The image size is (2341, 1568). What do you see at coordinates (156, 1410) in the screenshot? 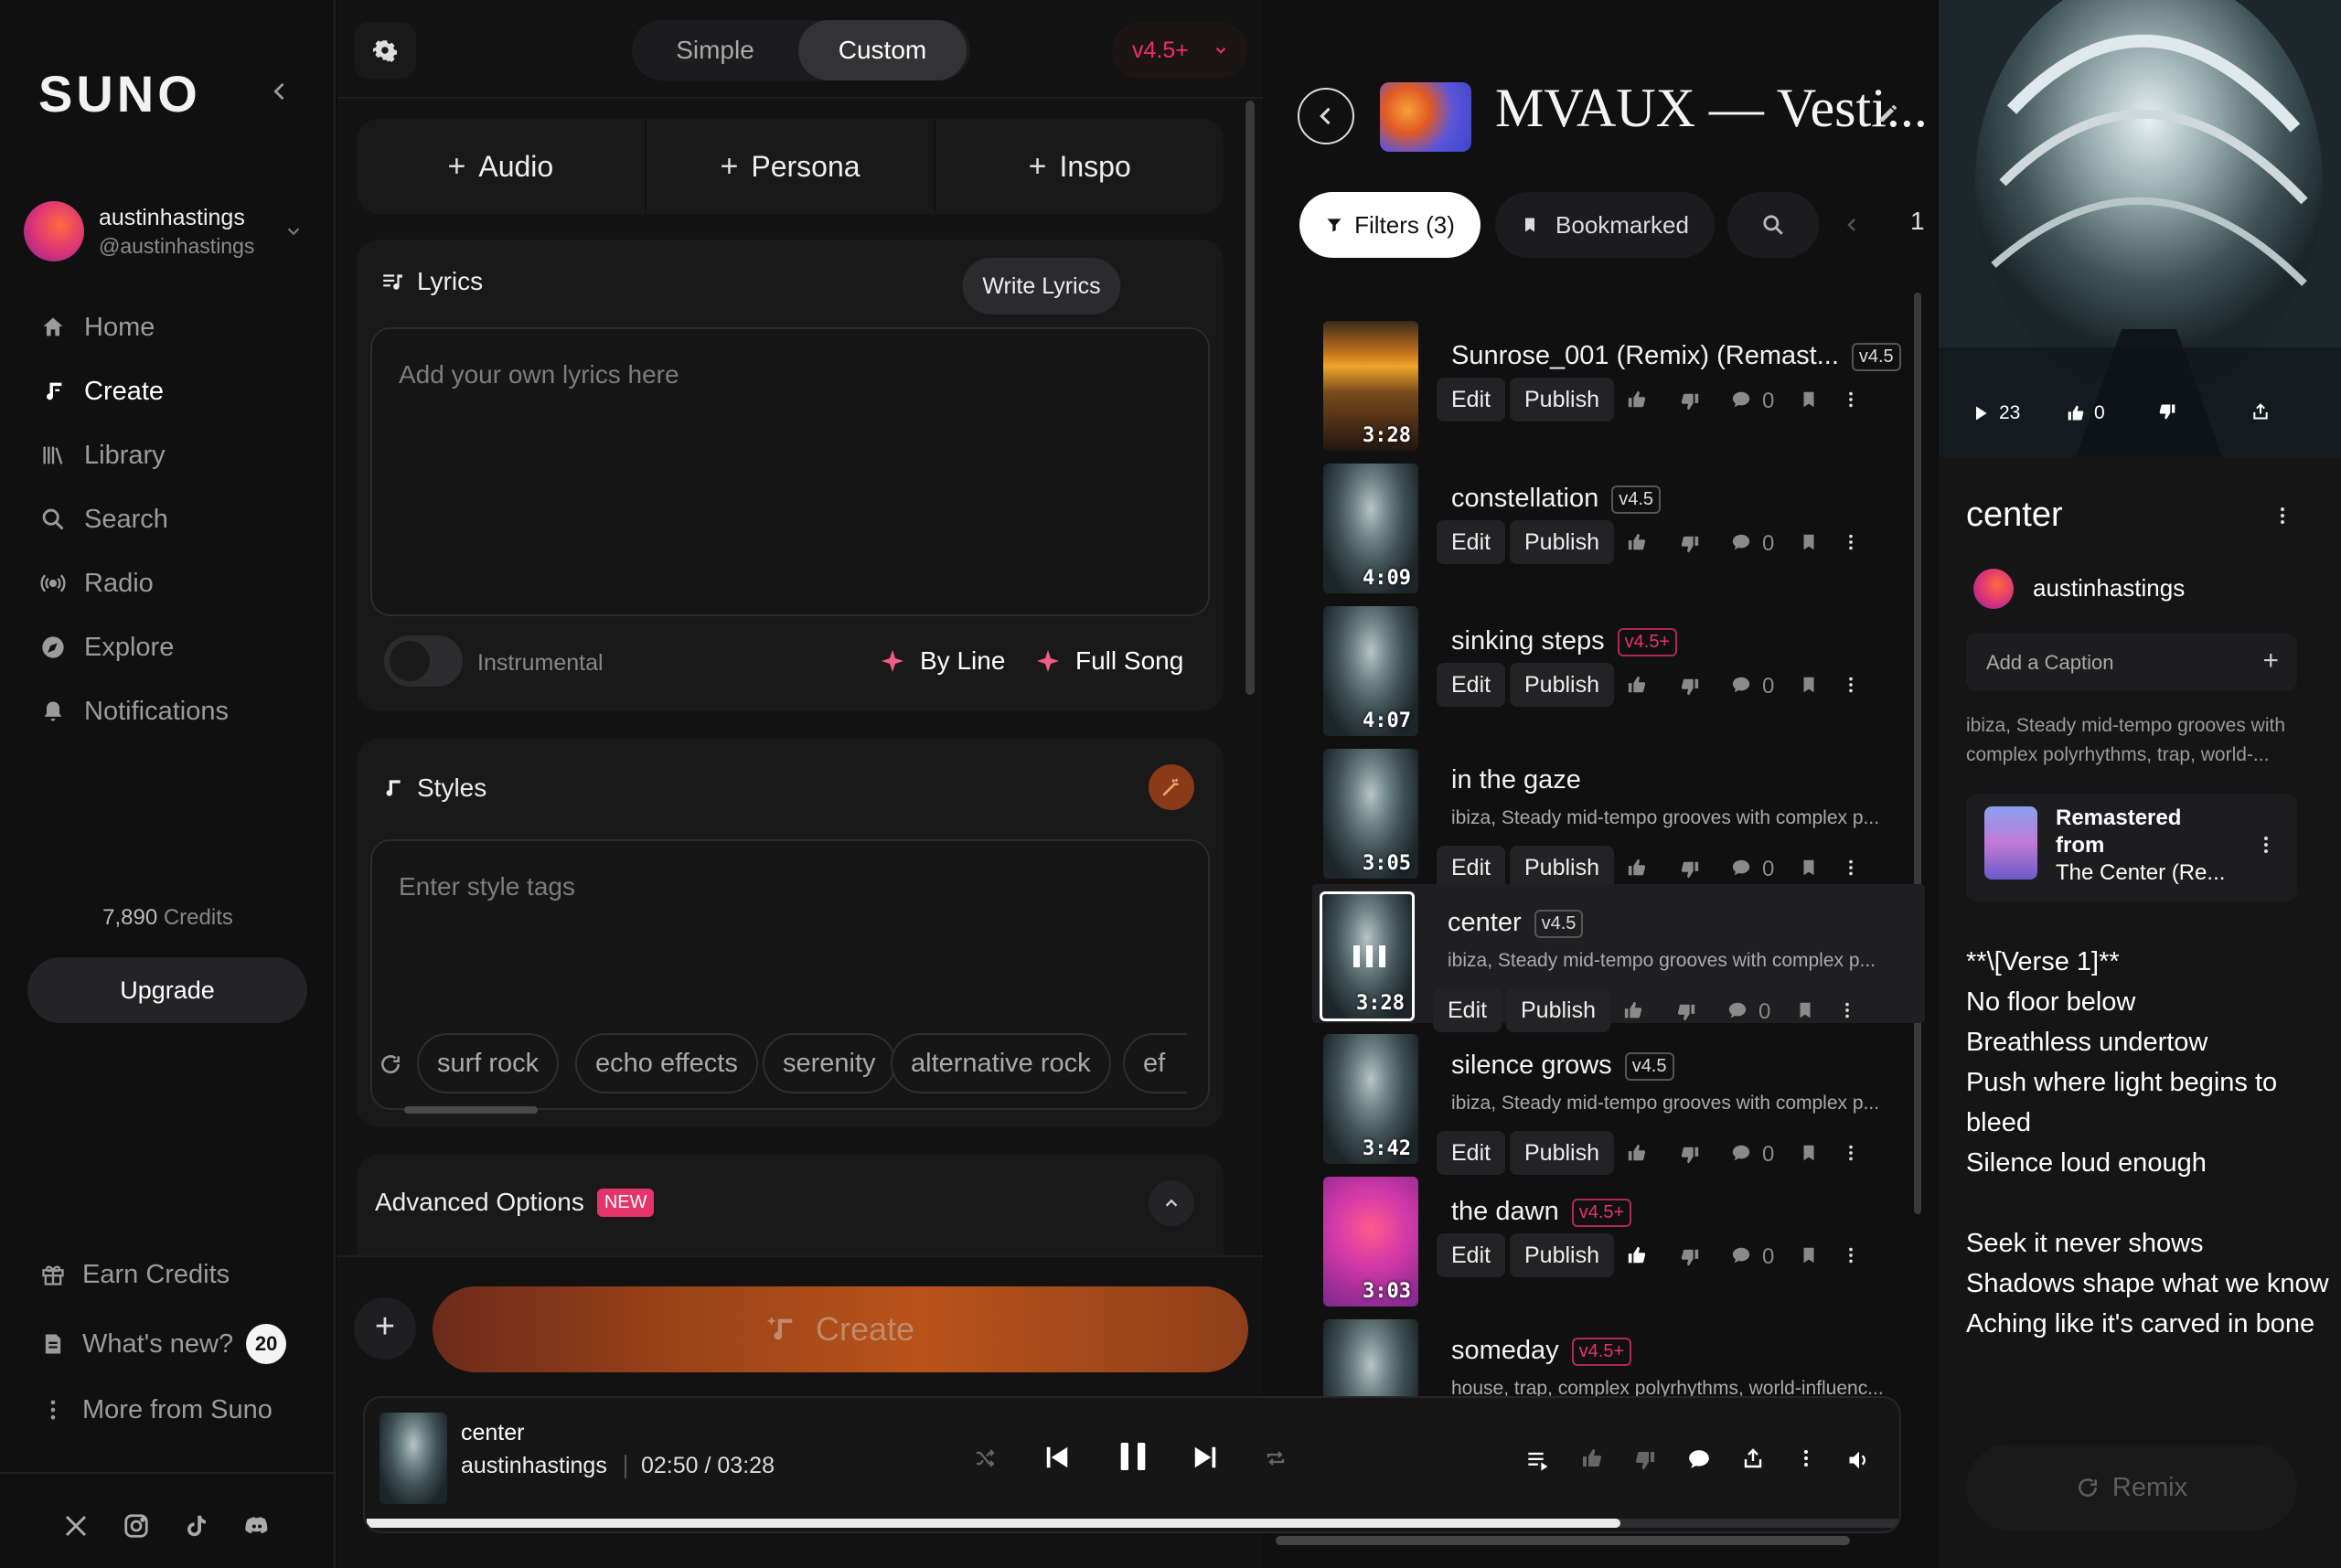
I see `more-from-suno-link: More from Suno` at bounding box center [156, 1410].